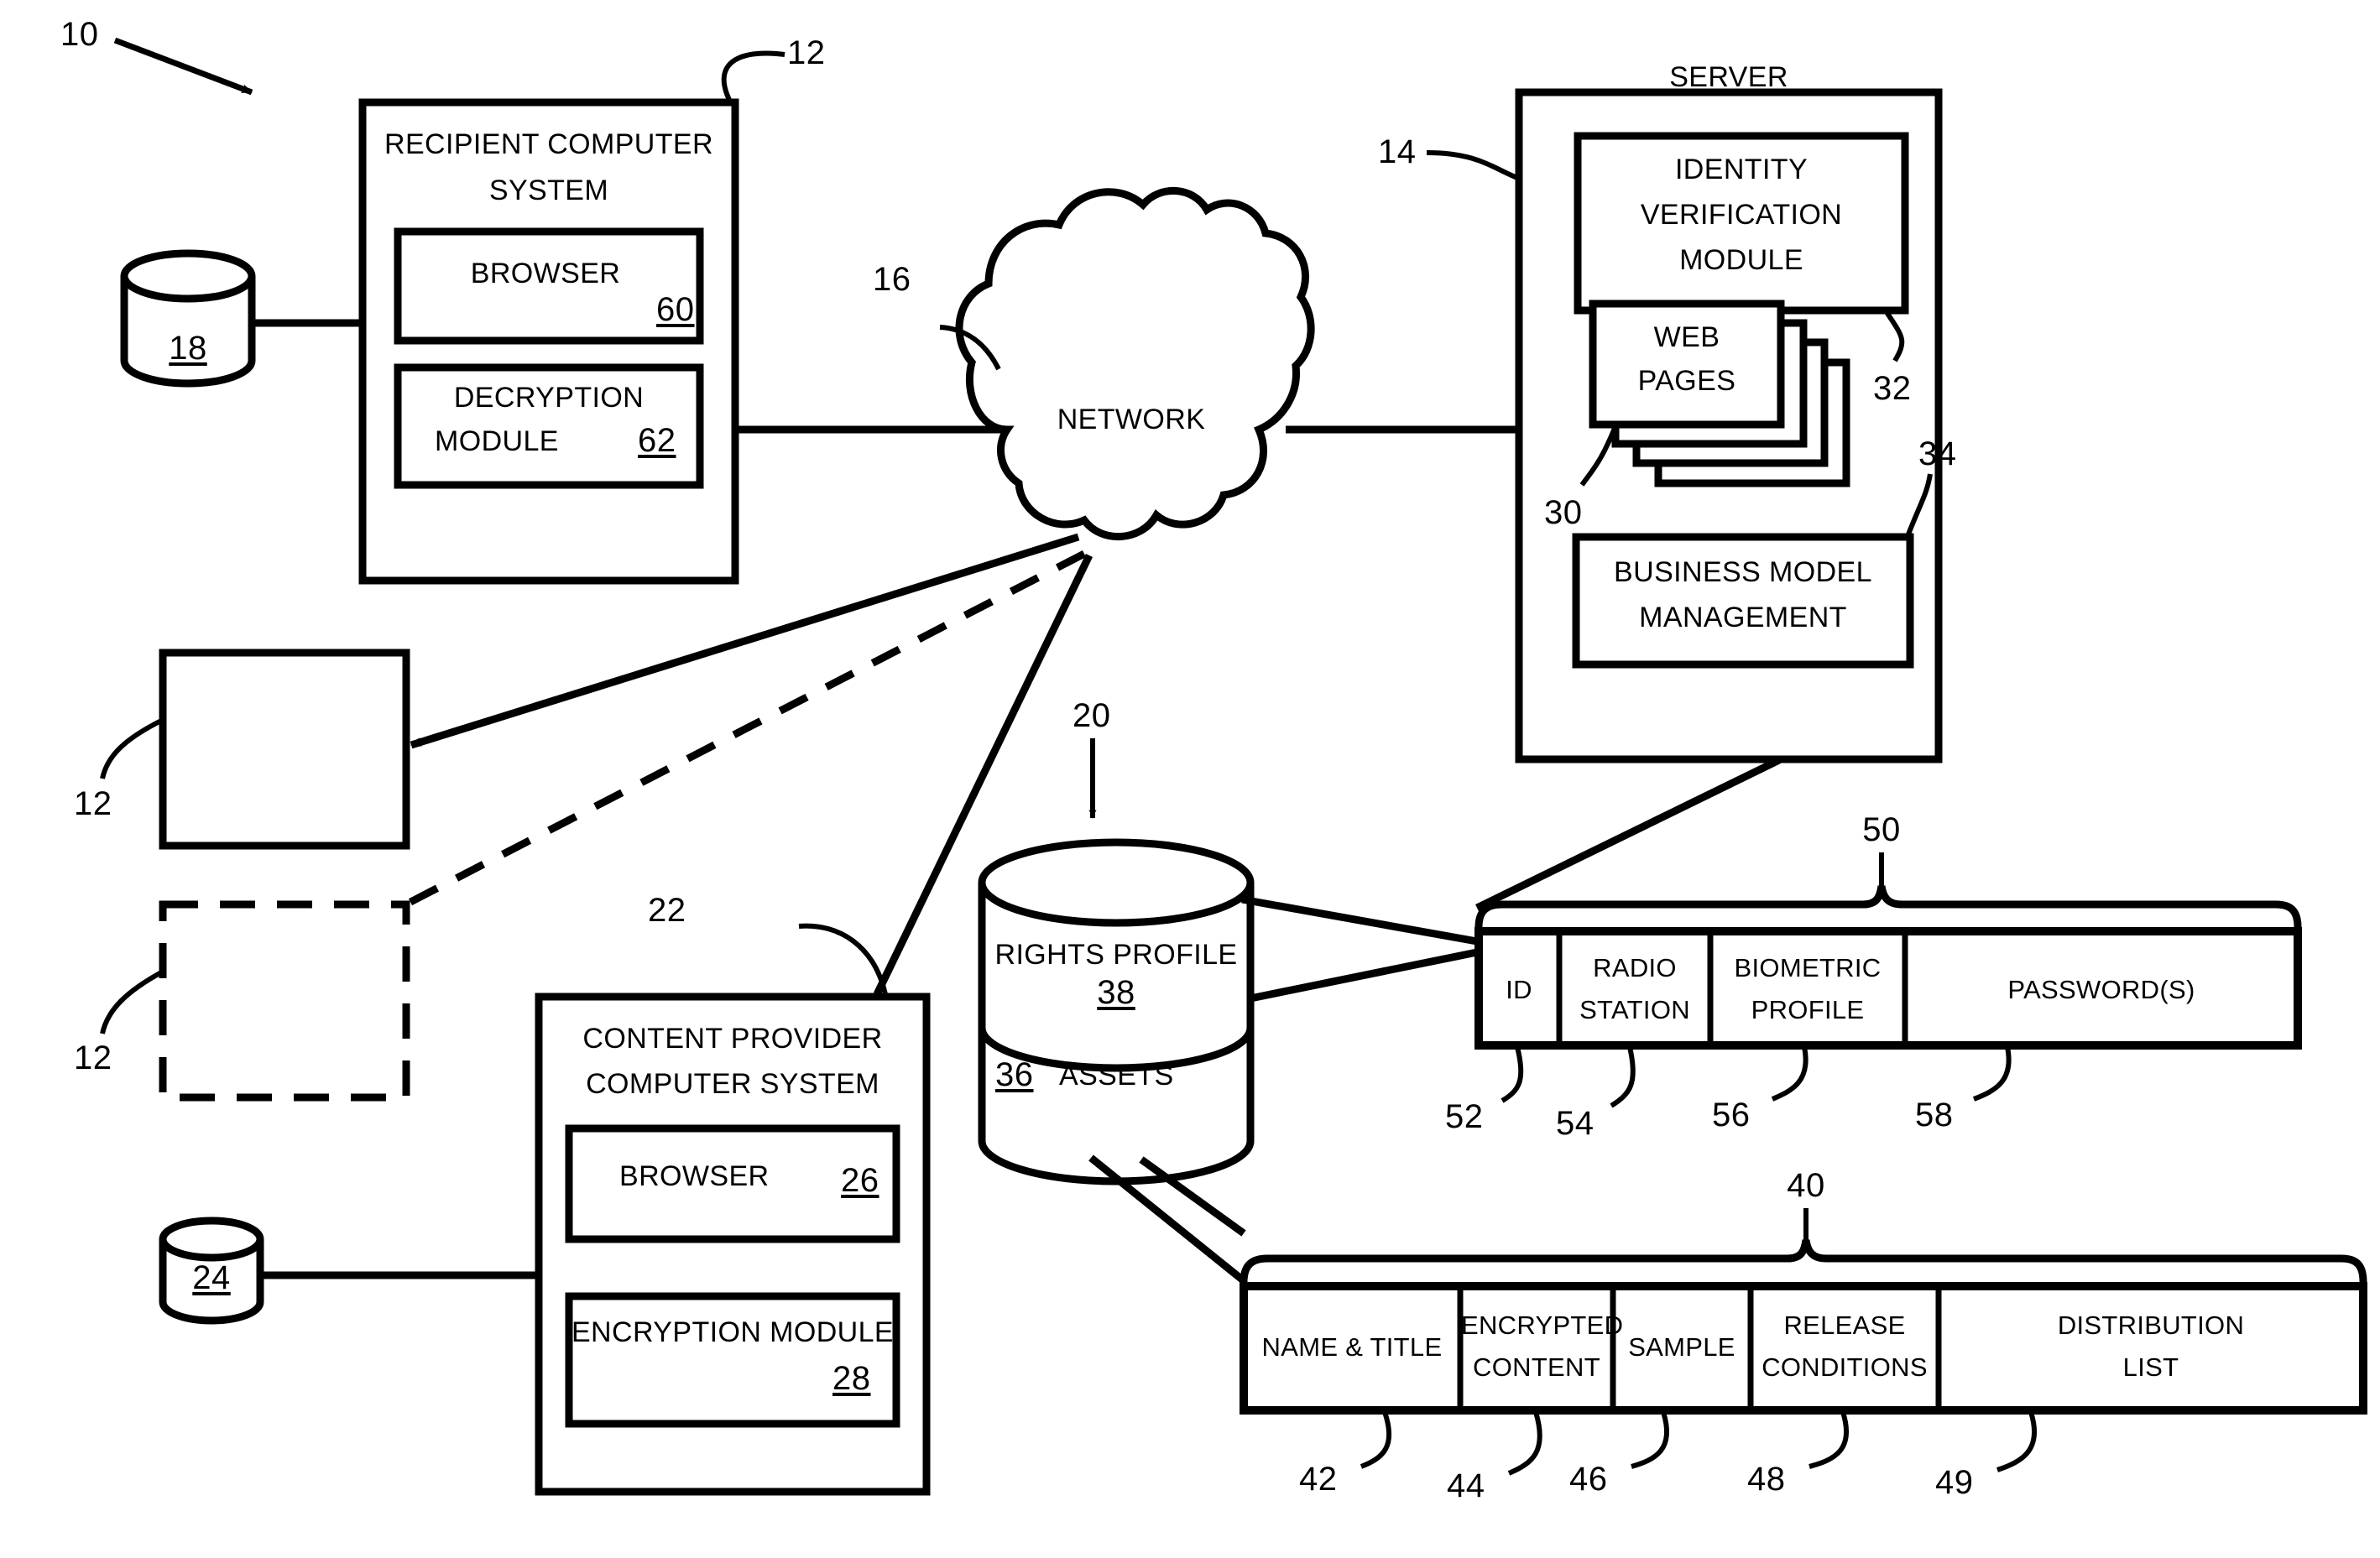 The height and width of the screenshot is (1558, 2380). I want to click on ref-44-leader, so click(1525, 1443).